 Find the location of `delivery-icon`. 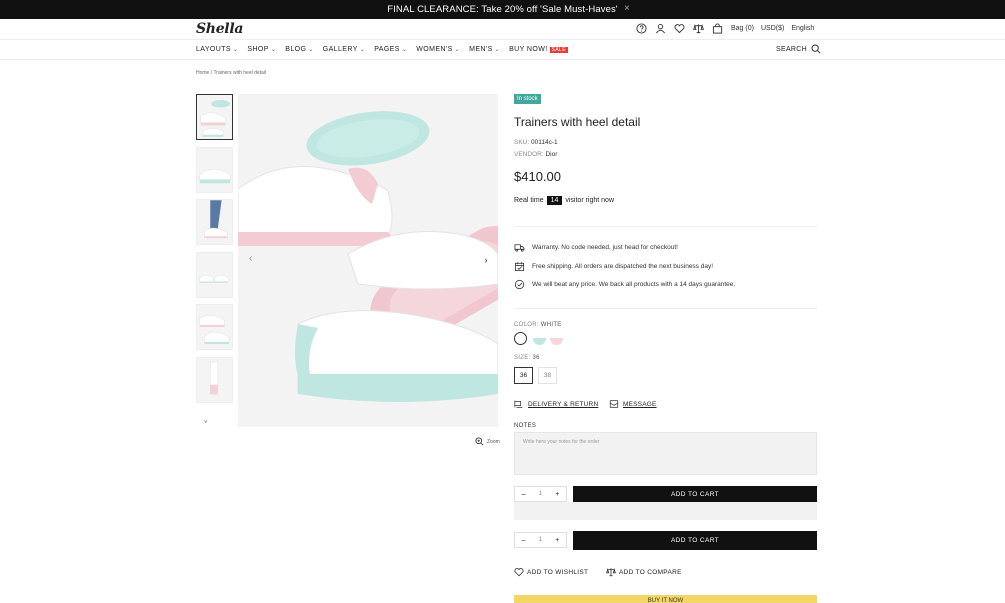

delivery-icon is located at coordinates (518, 404).